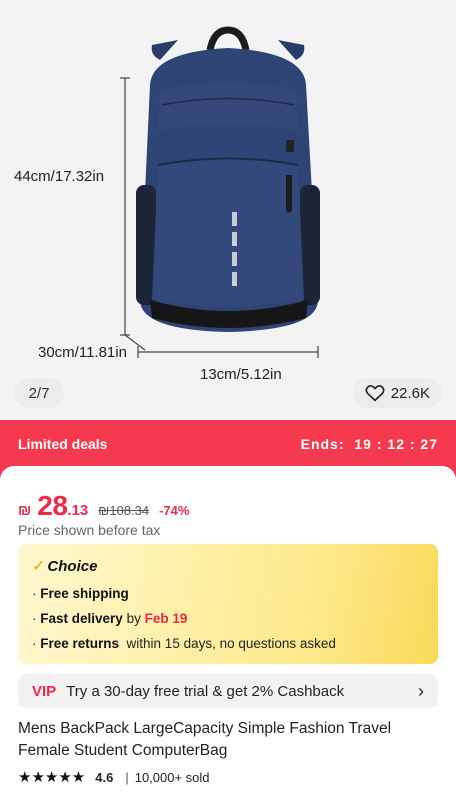 Image resolution: width=456 pixels, height=800 pixels. Describe the element at coordinates (104, 777) in the screenshot. I see `rating-value: 4.6` at that location.